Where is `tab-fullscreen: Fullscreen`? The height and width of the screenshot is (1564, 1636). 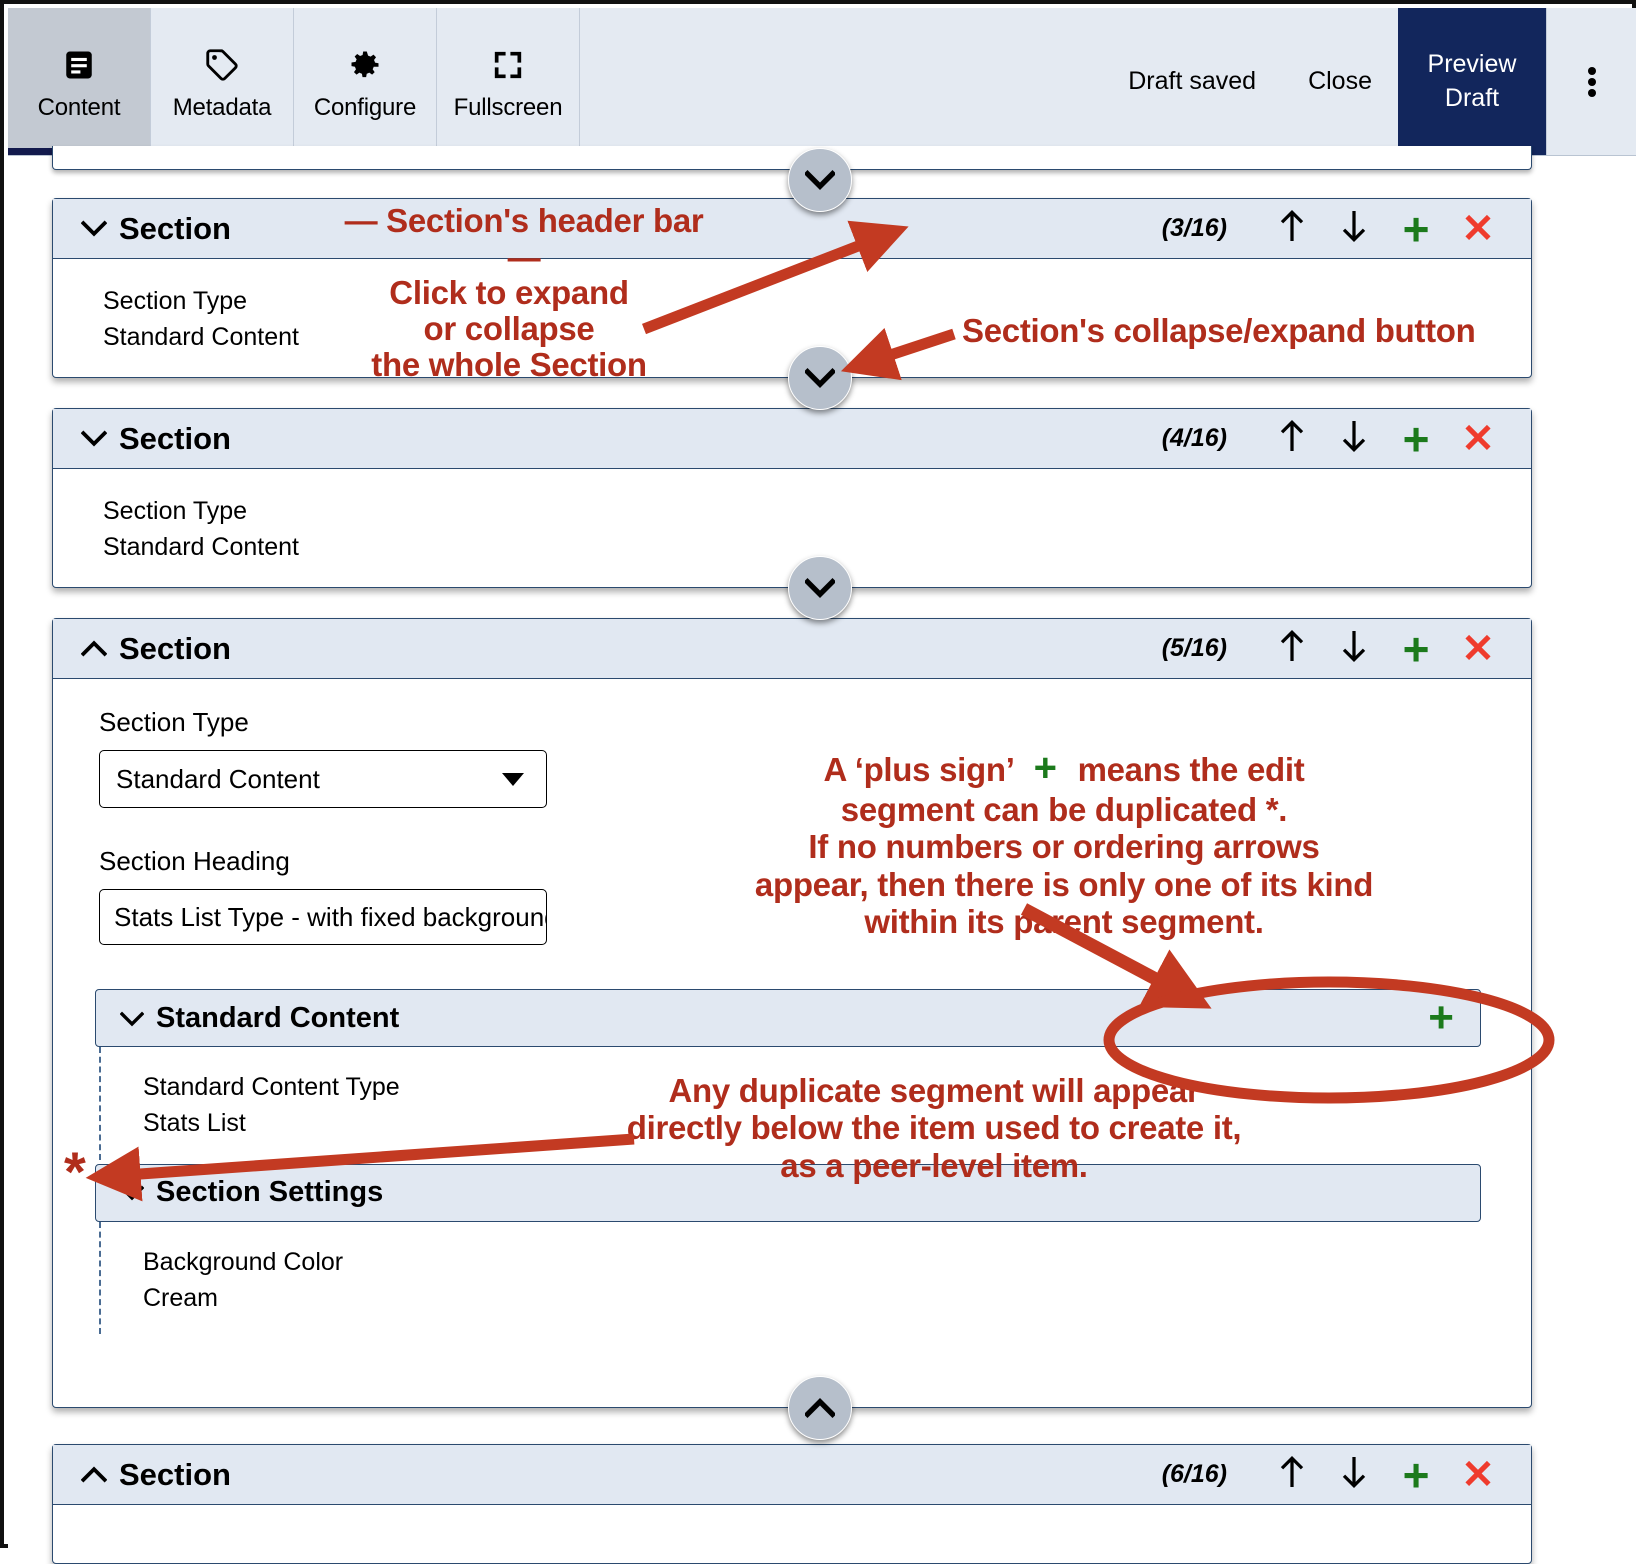
tab-fullscreen: Fullscreen is located at coordinates (508, 81).